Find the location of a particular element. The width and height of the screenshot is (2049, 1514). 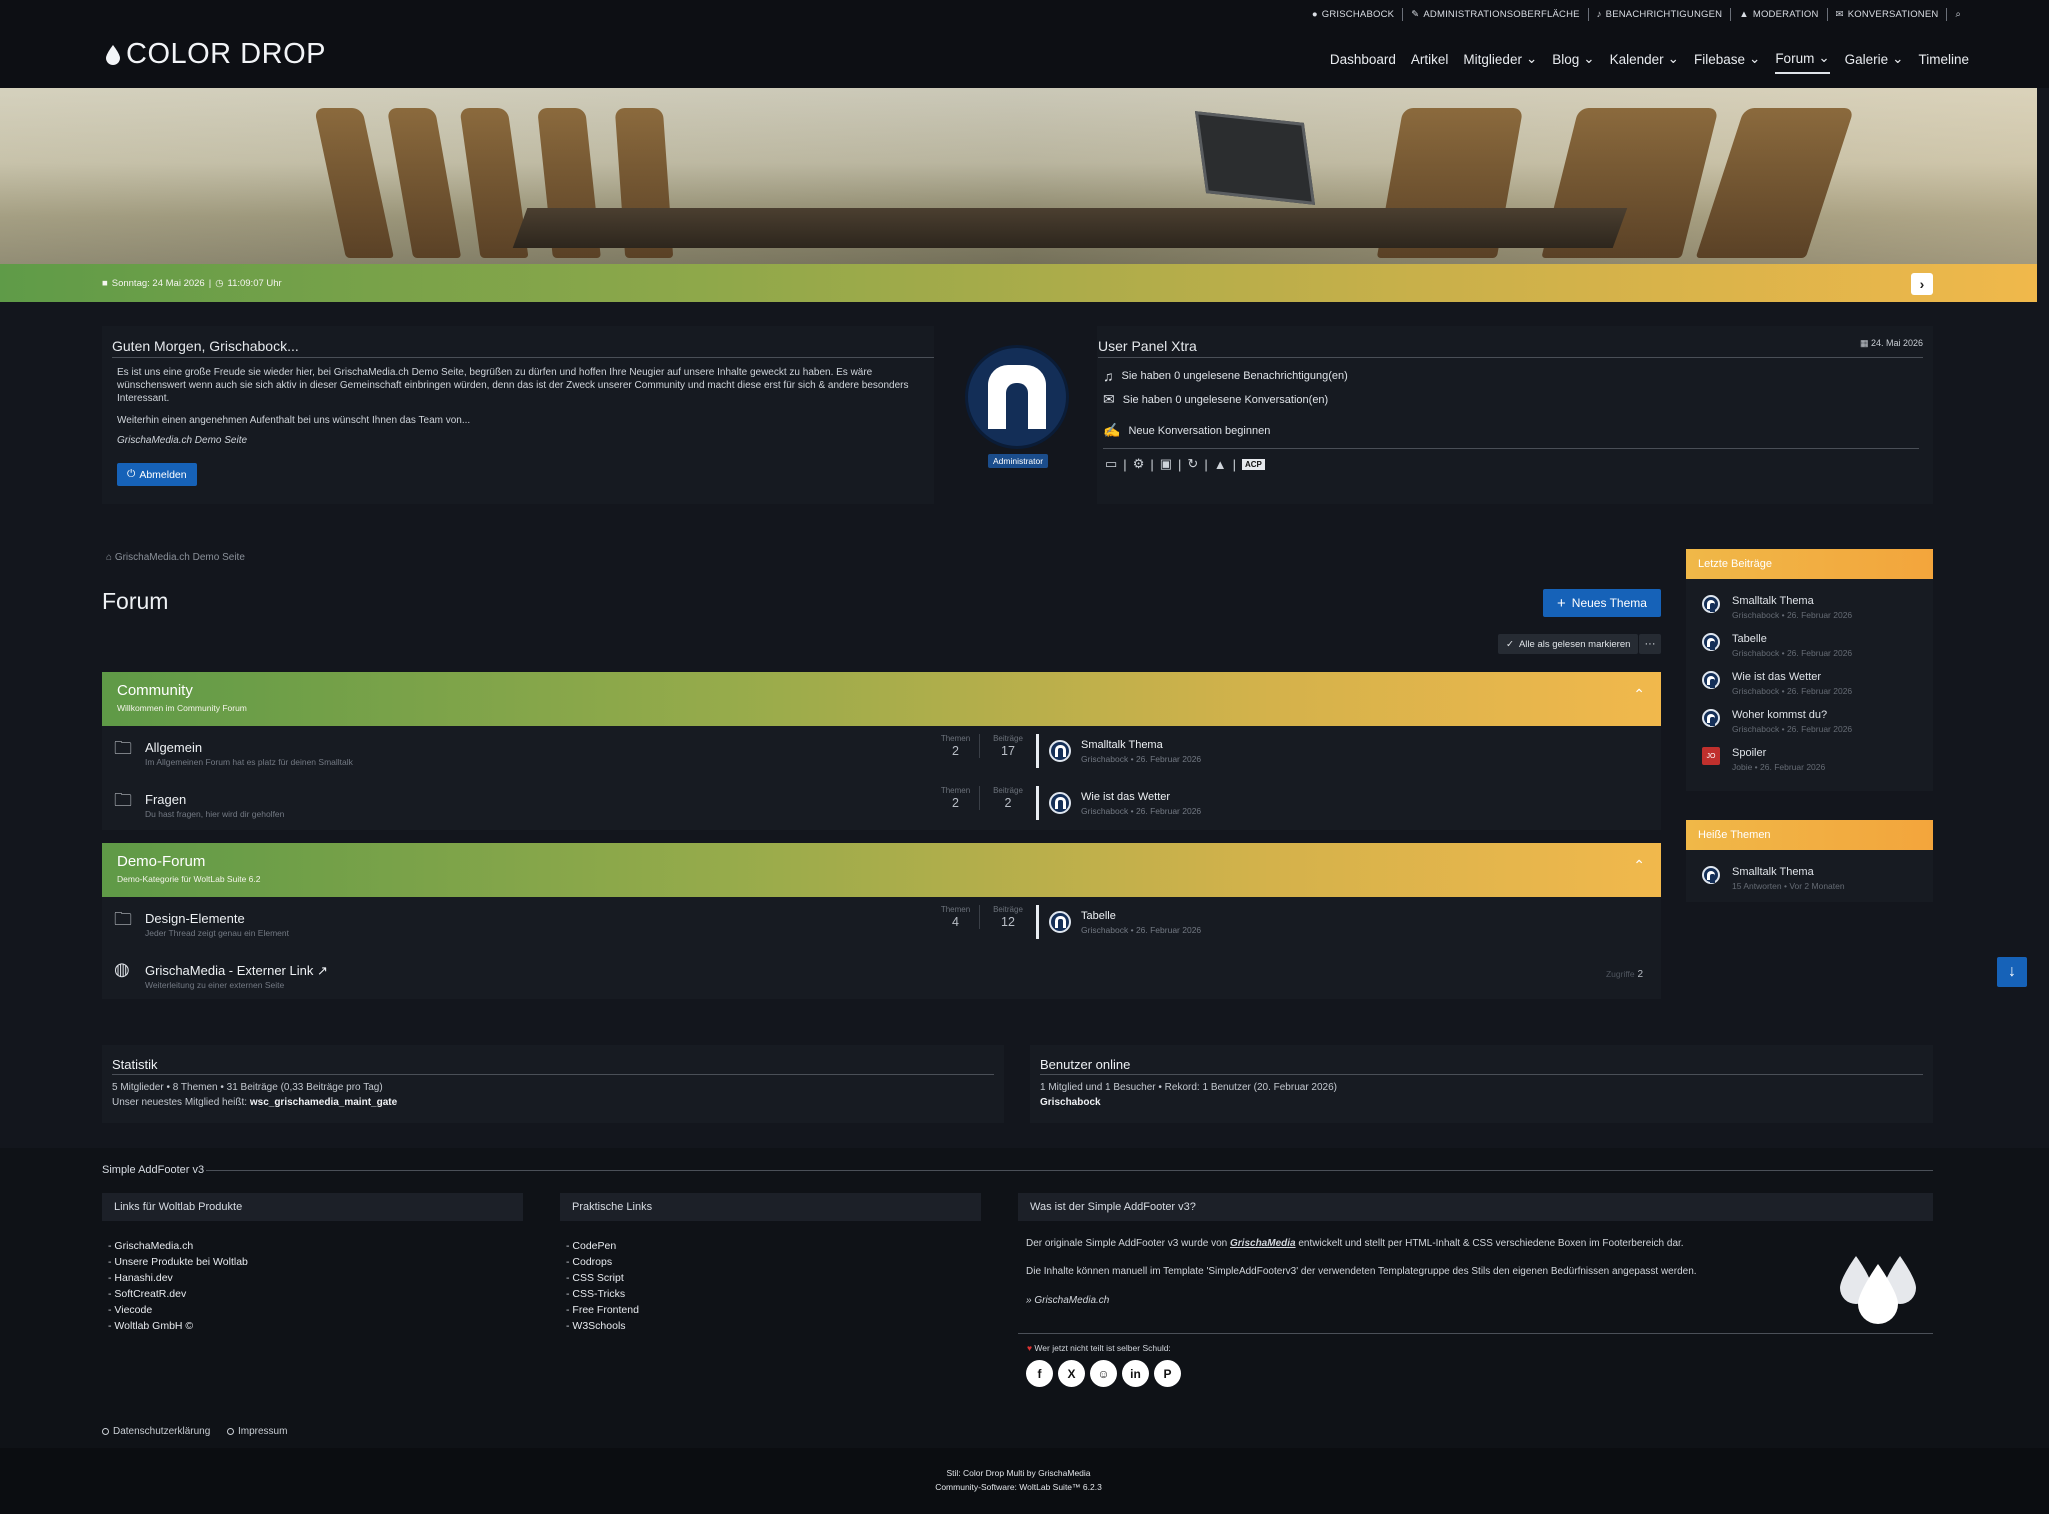

last-post: Tabelle Grischabock • 26. Februar 2026 is located at coordinates (1118, 922).